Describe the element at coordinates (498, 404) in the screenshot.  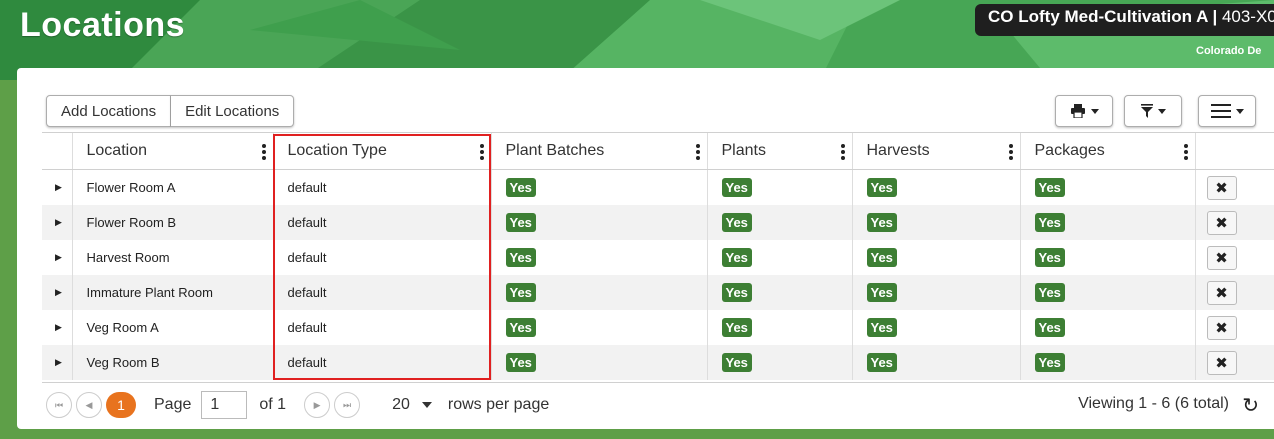
I see `rows-per-page-label: rows per page` at that location.